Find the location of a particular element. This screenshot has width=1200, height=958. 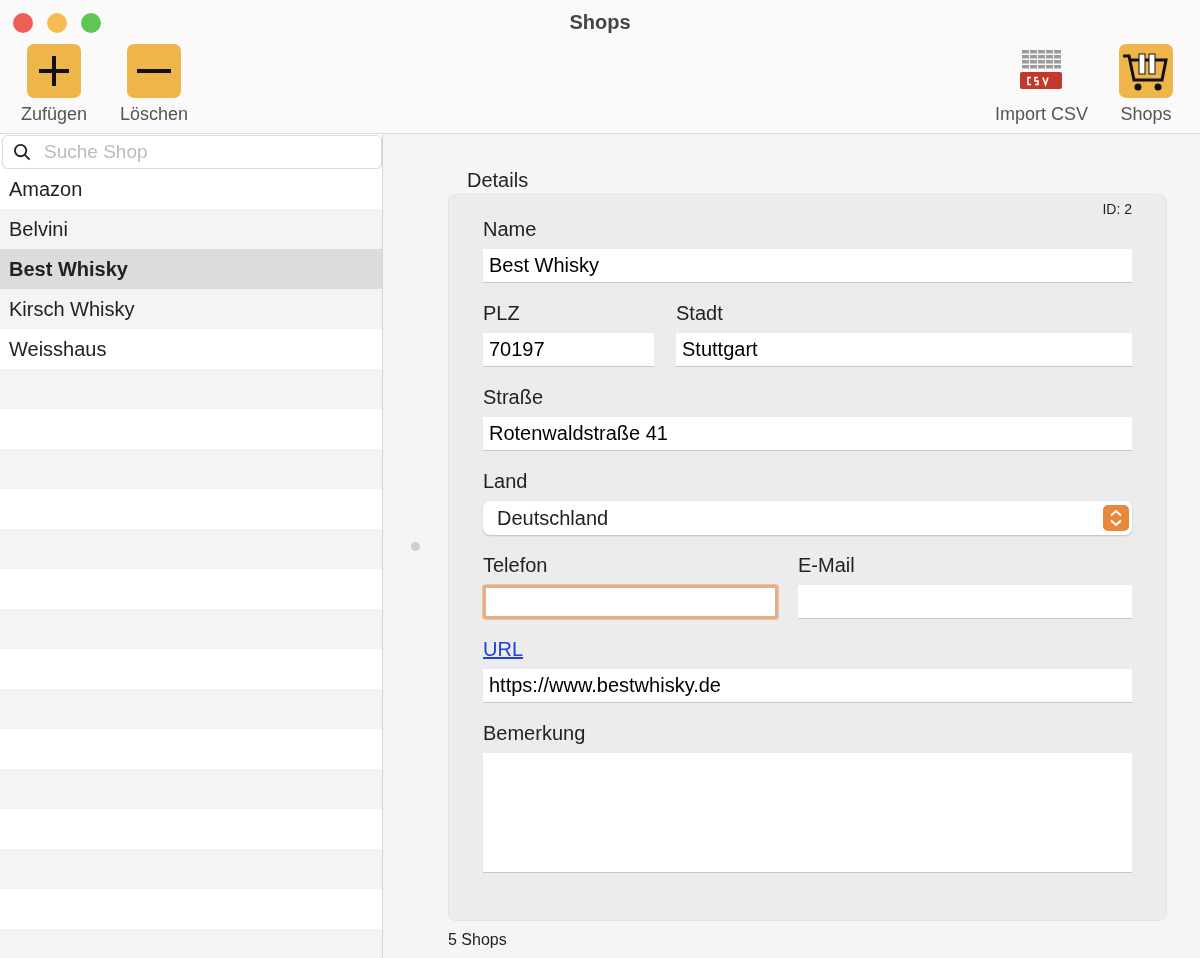

remark-field is located at coordinates (807, 813).